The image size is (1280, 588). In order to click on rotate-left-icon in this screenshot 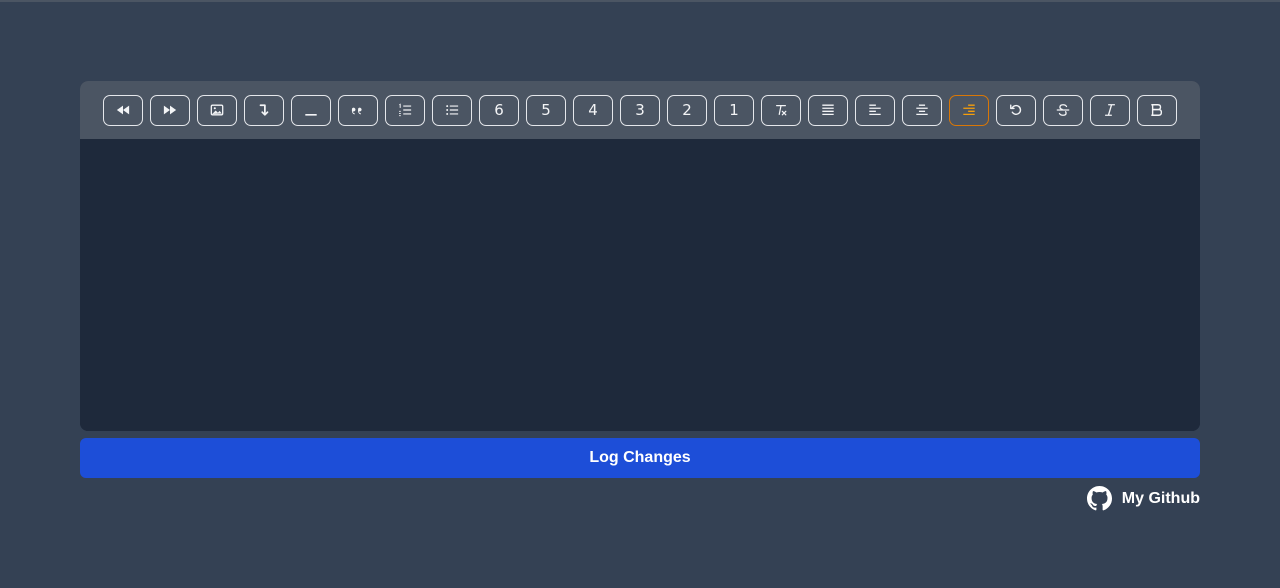, I will do `click(1016, 110)`.